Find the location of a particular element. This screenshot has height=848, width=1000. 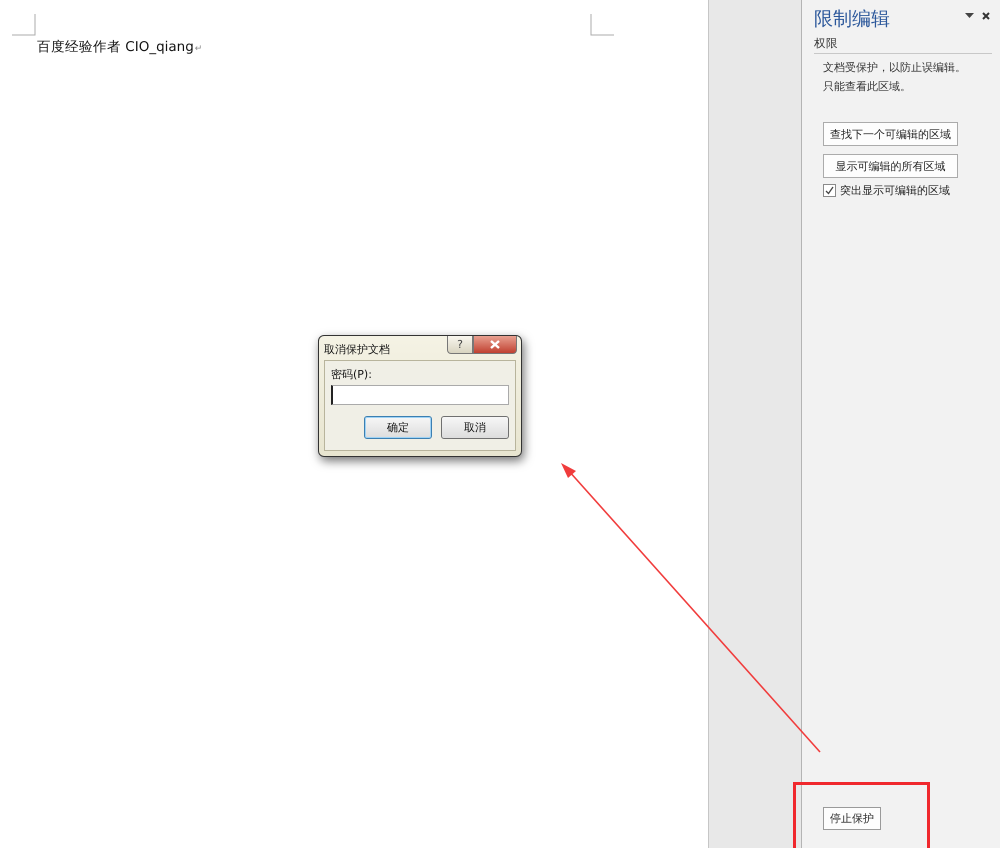

close-button is located at coordinates (495, 345).